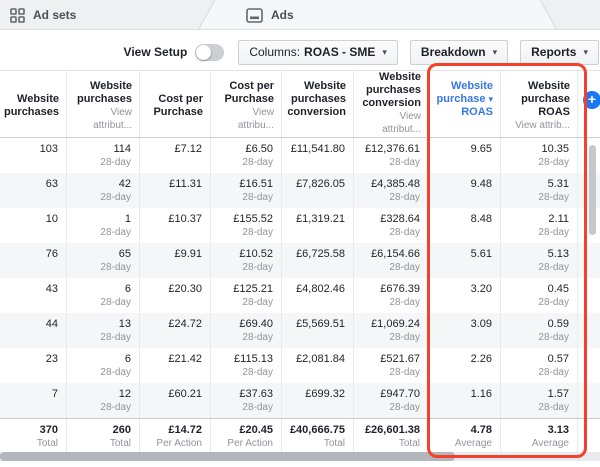 This screenshot has height=467, width=600. What do you see at coordinates (465, 155) in the screenshot?
I see `metric-cell: 9.65` at bounding box center [465, 155].